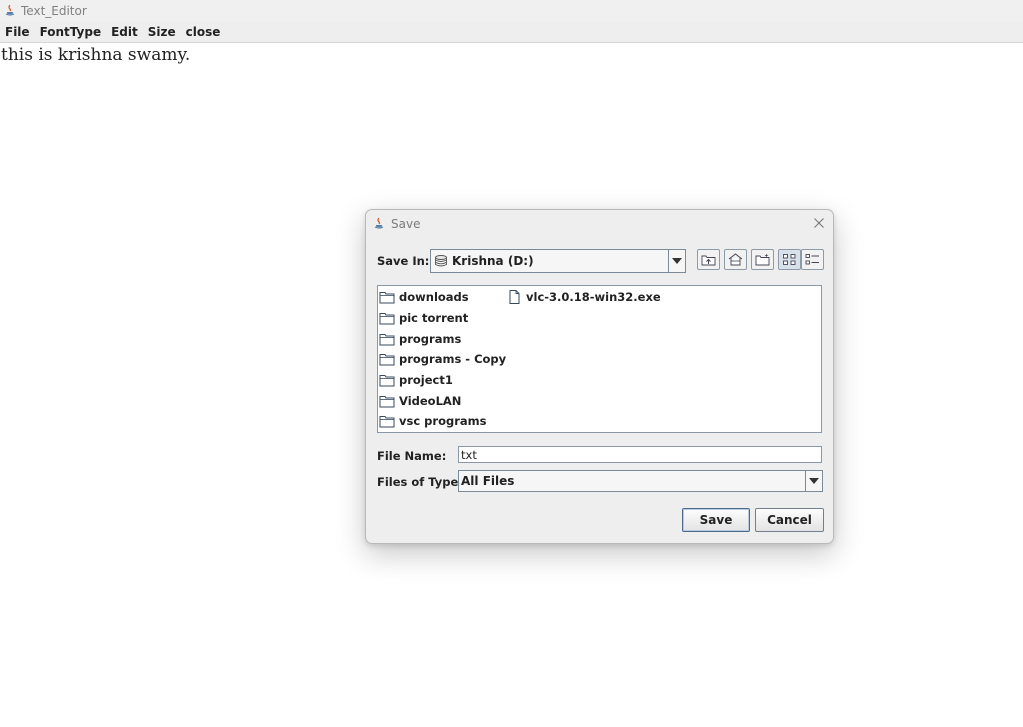  What do you see at coordinates (430, 339) in the screenshot?
I see `file-name: programs` at bounding box center [430, 339].